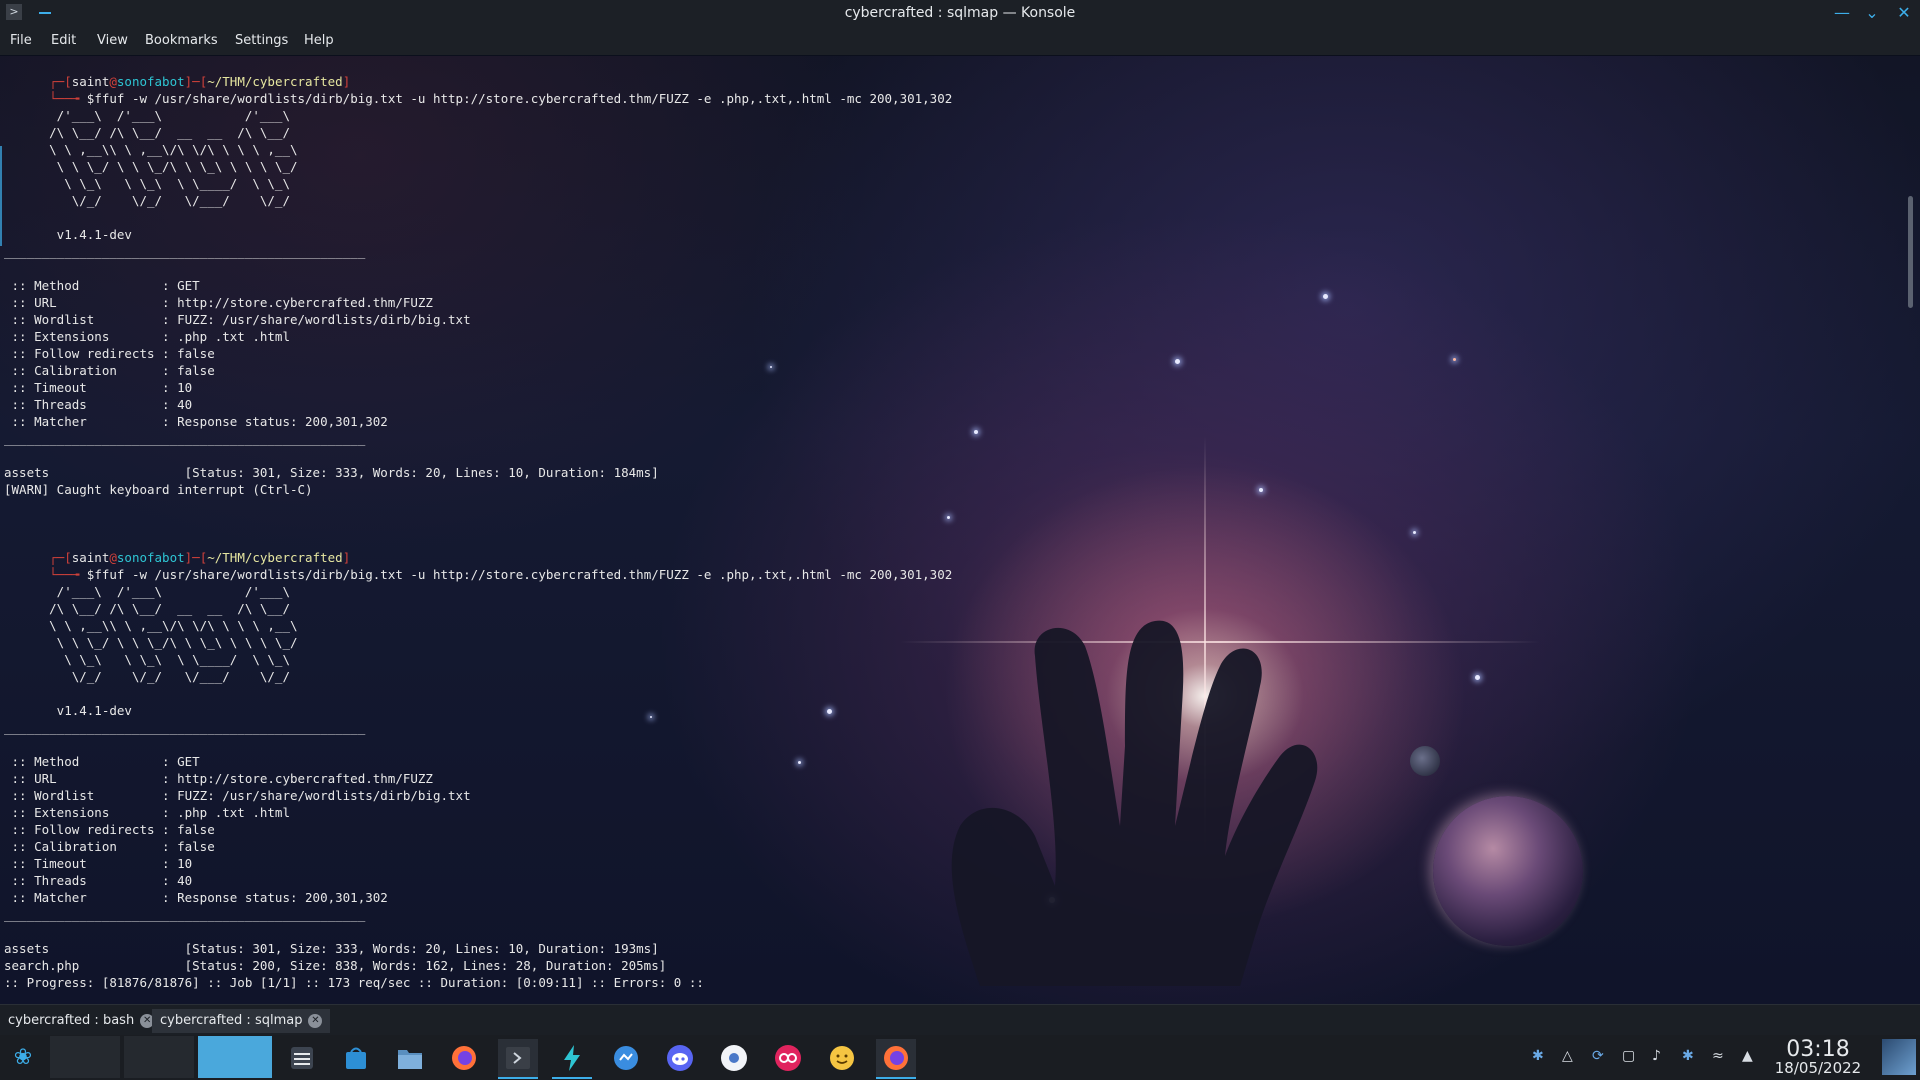 Image resolution: width=1920 pixels, height=1080 pixels. What do you see at coordinates (23, 1058) in the screenshot?
I see `application-launcher-icon: ❀` at bounding box center [23, 1058].